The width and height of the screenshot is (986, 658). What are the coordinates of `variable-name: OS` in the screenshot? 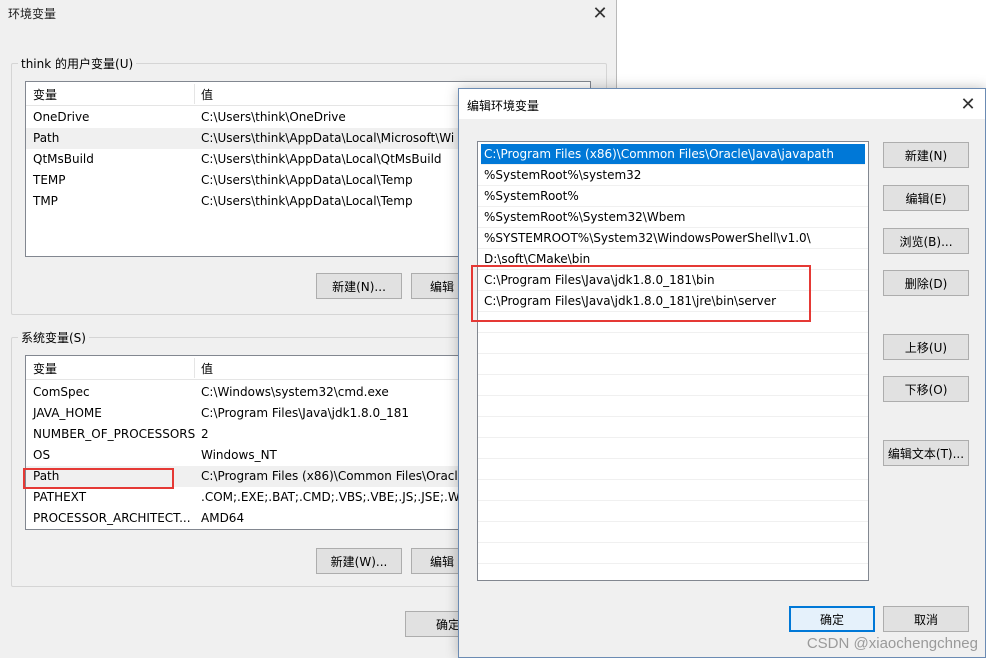 It's located at (42, 455).